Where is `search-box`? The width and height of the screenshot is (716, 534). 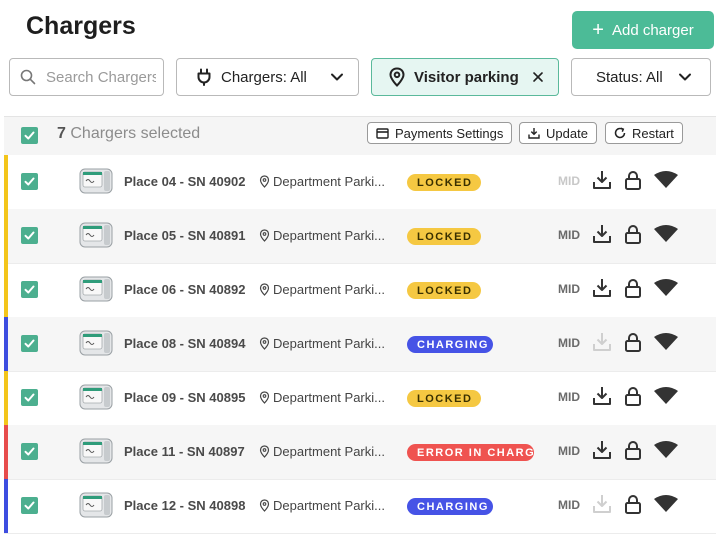
search-box is located at coordinates (86, 77).